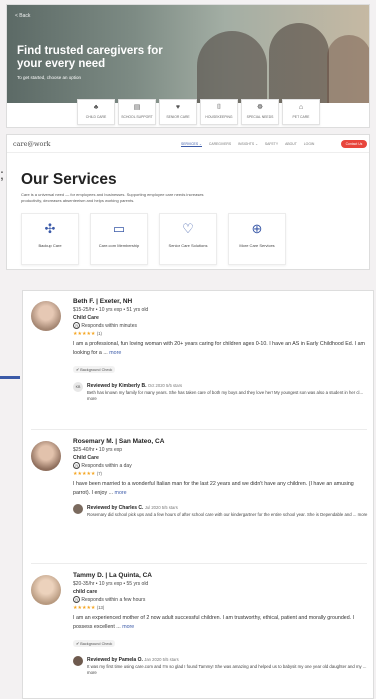  Describe the element at coordinates (301, 117) in the screenshot. I see `category-label: PET CARE` at that location.